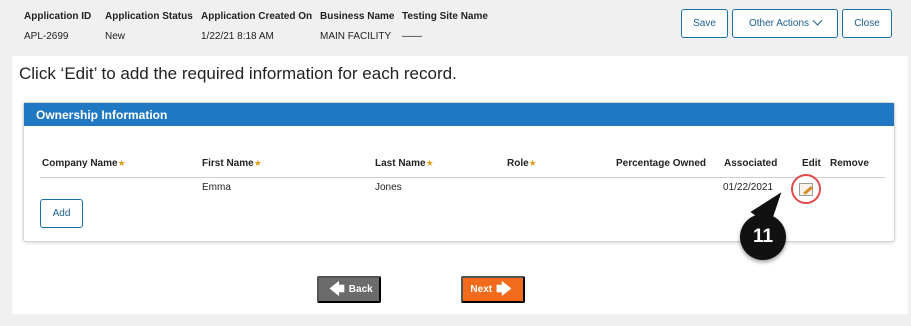  Describe the element at coordinates (445, 16) in the screenshot. I see `field-label: Testing Site Name` at that location.